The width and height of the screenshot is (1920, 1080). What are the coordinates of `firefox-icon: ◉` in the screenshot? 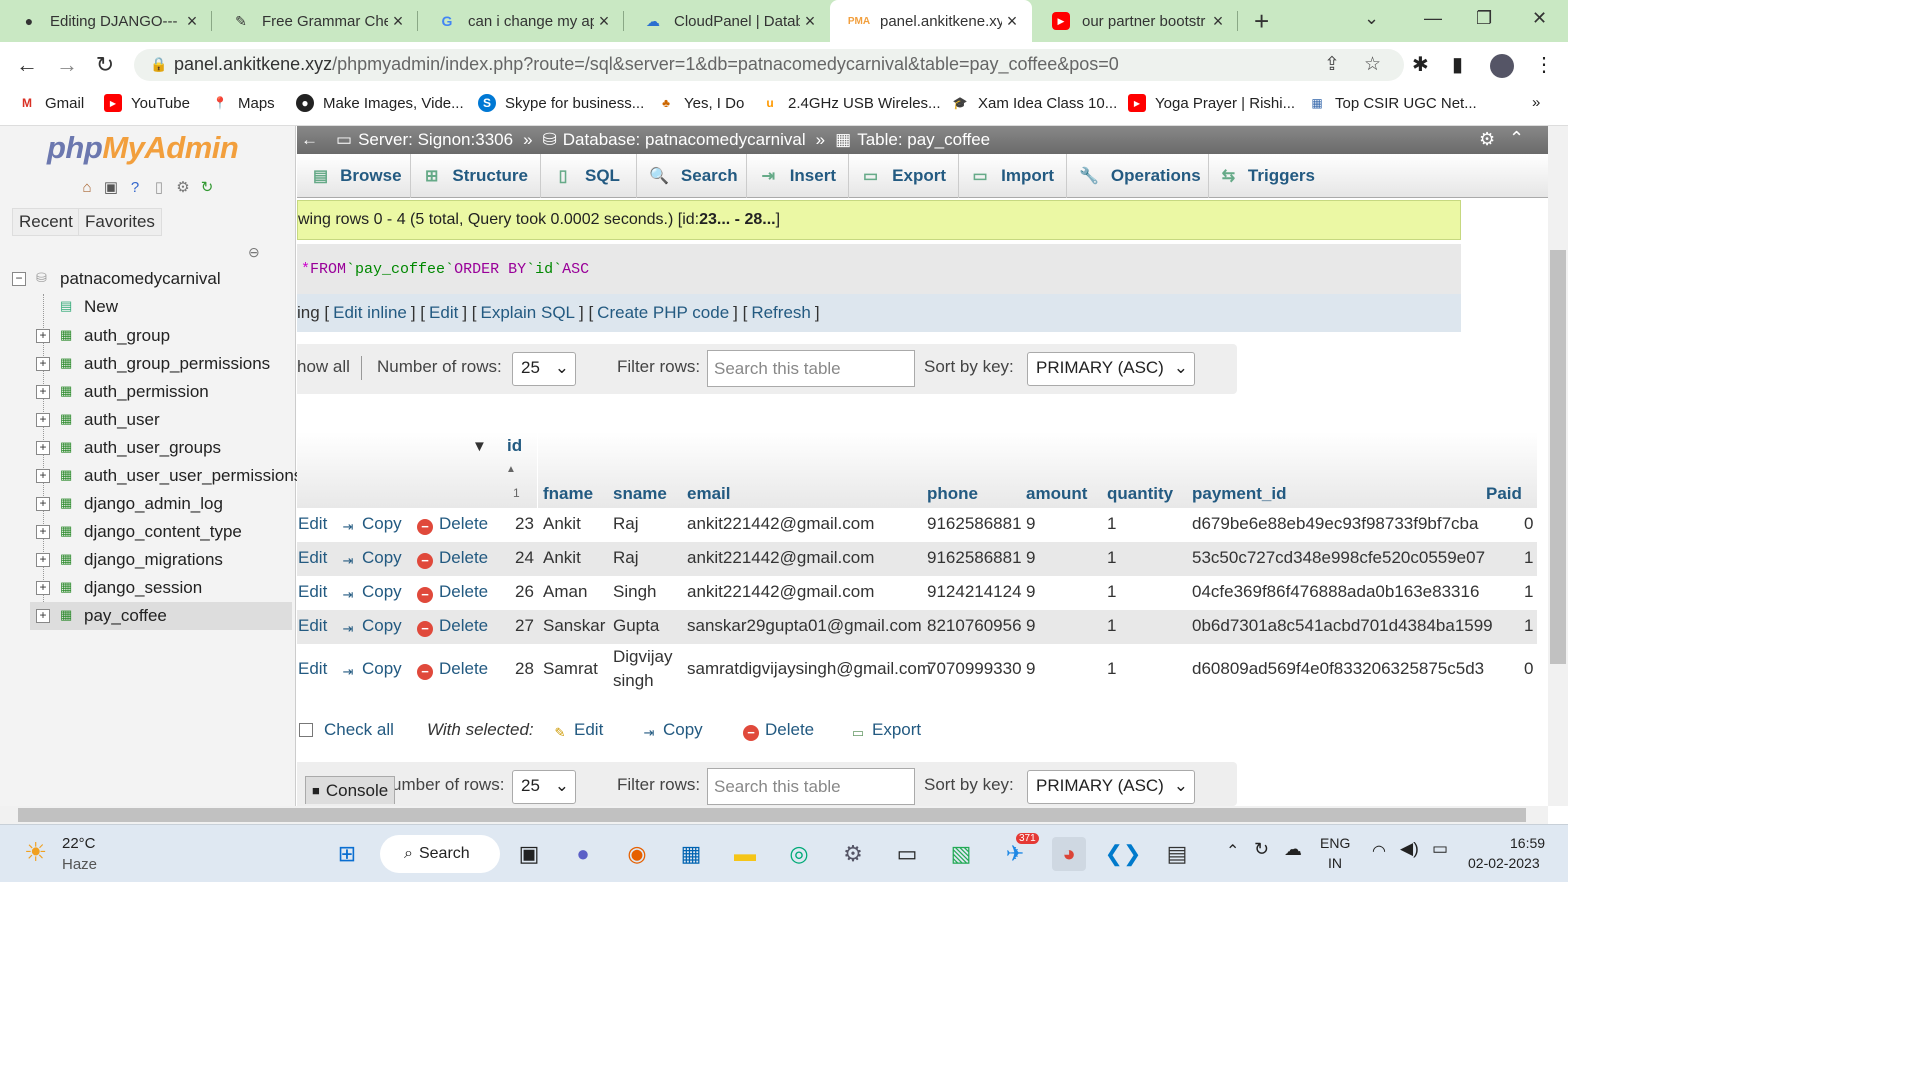 It's located at (637, 854).